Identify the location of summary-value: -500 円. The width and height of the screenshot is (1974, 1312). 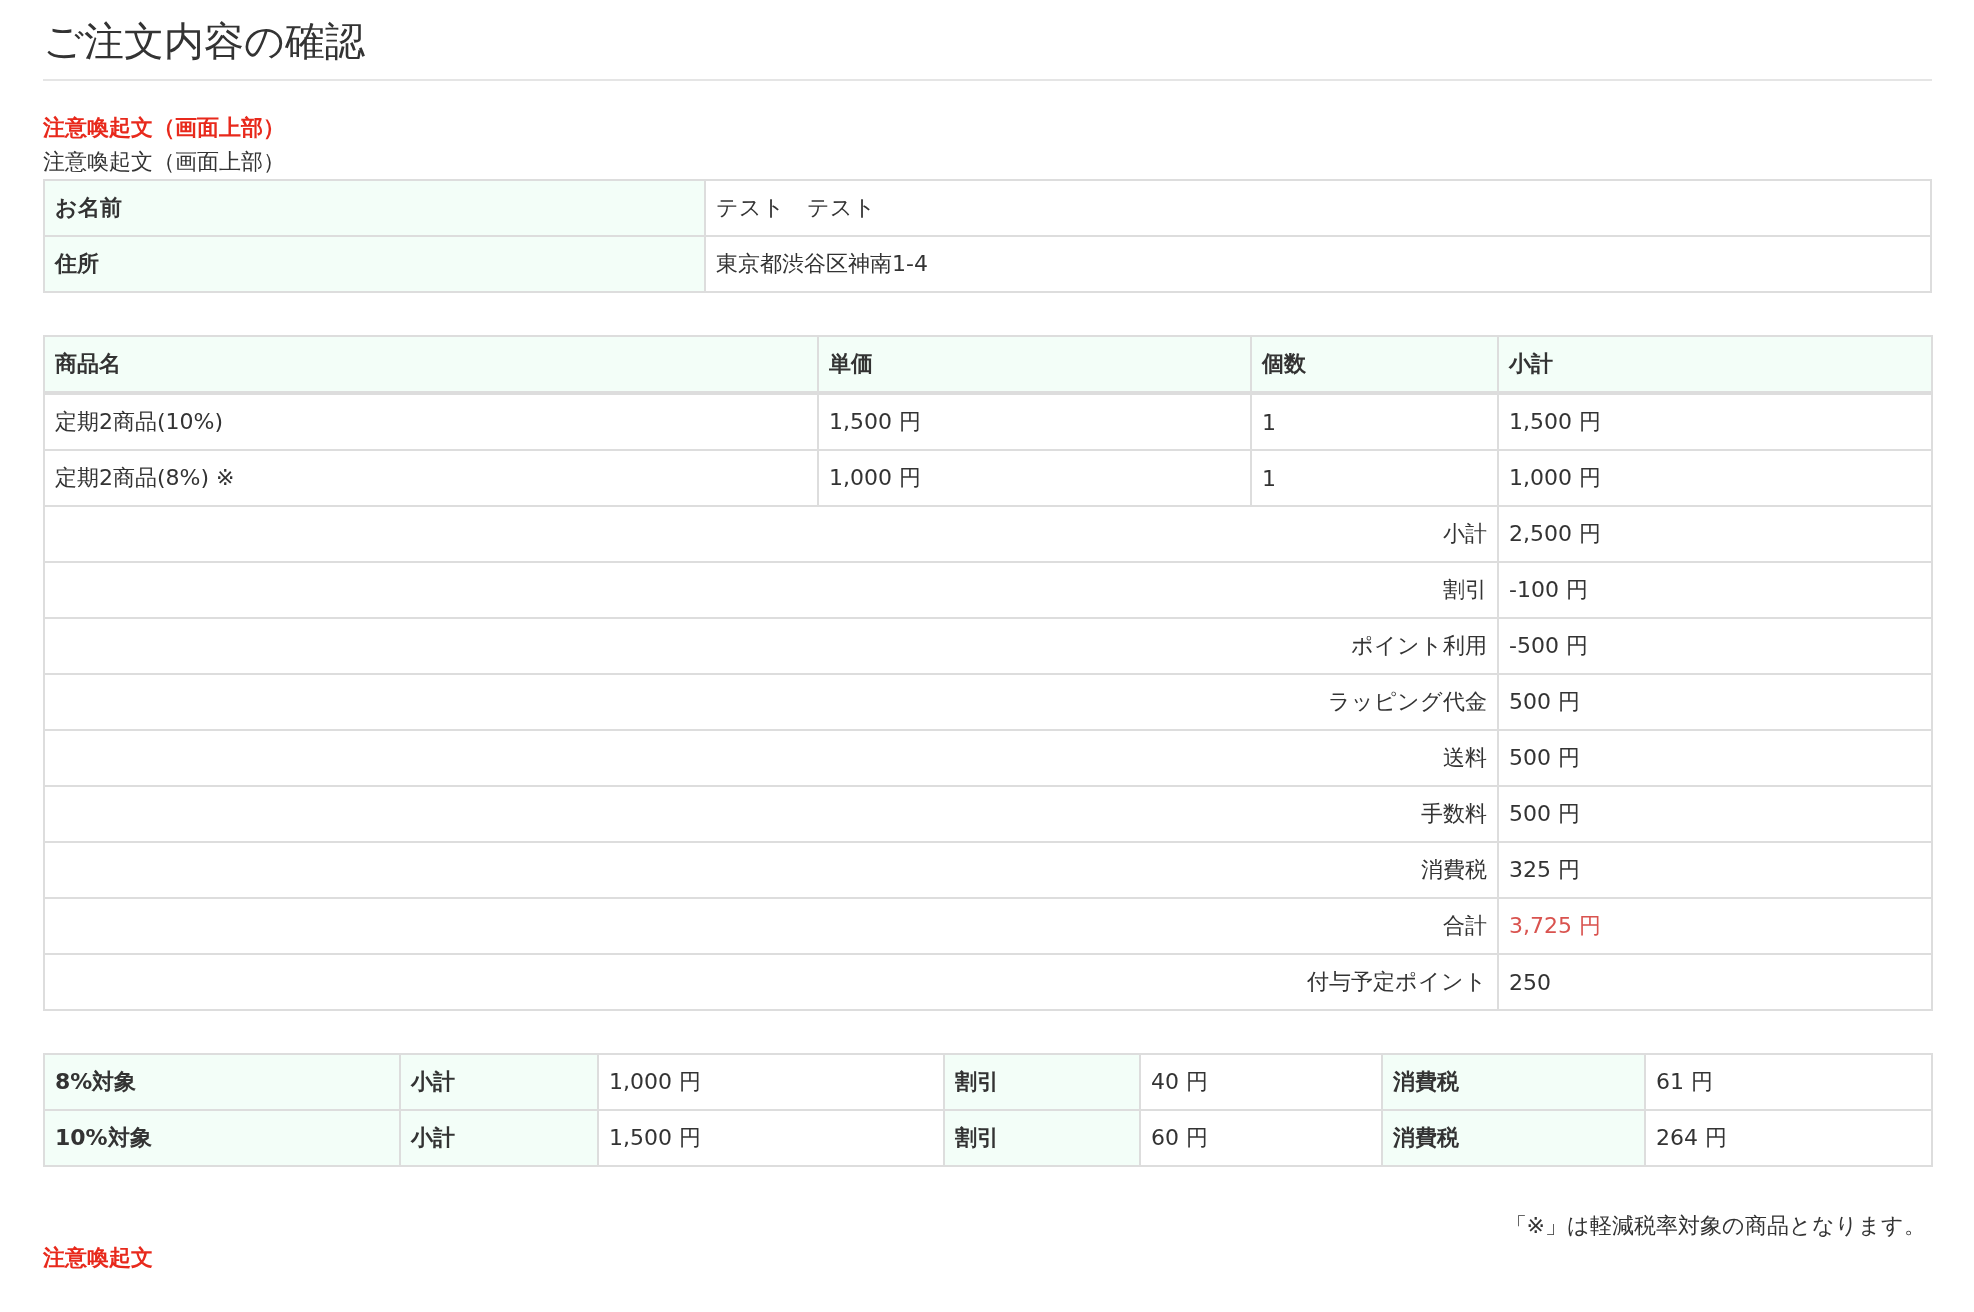
(1715, 646).